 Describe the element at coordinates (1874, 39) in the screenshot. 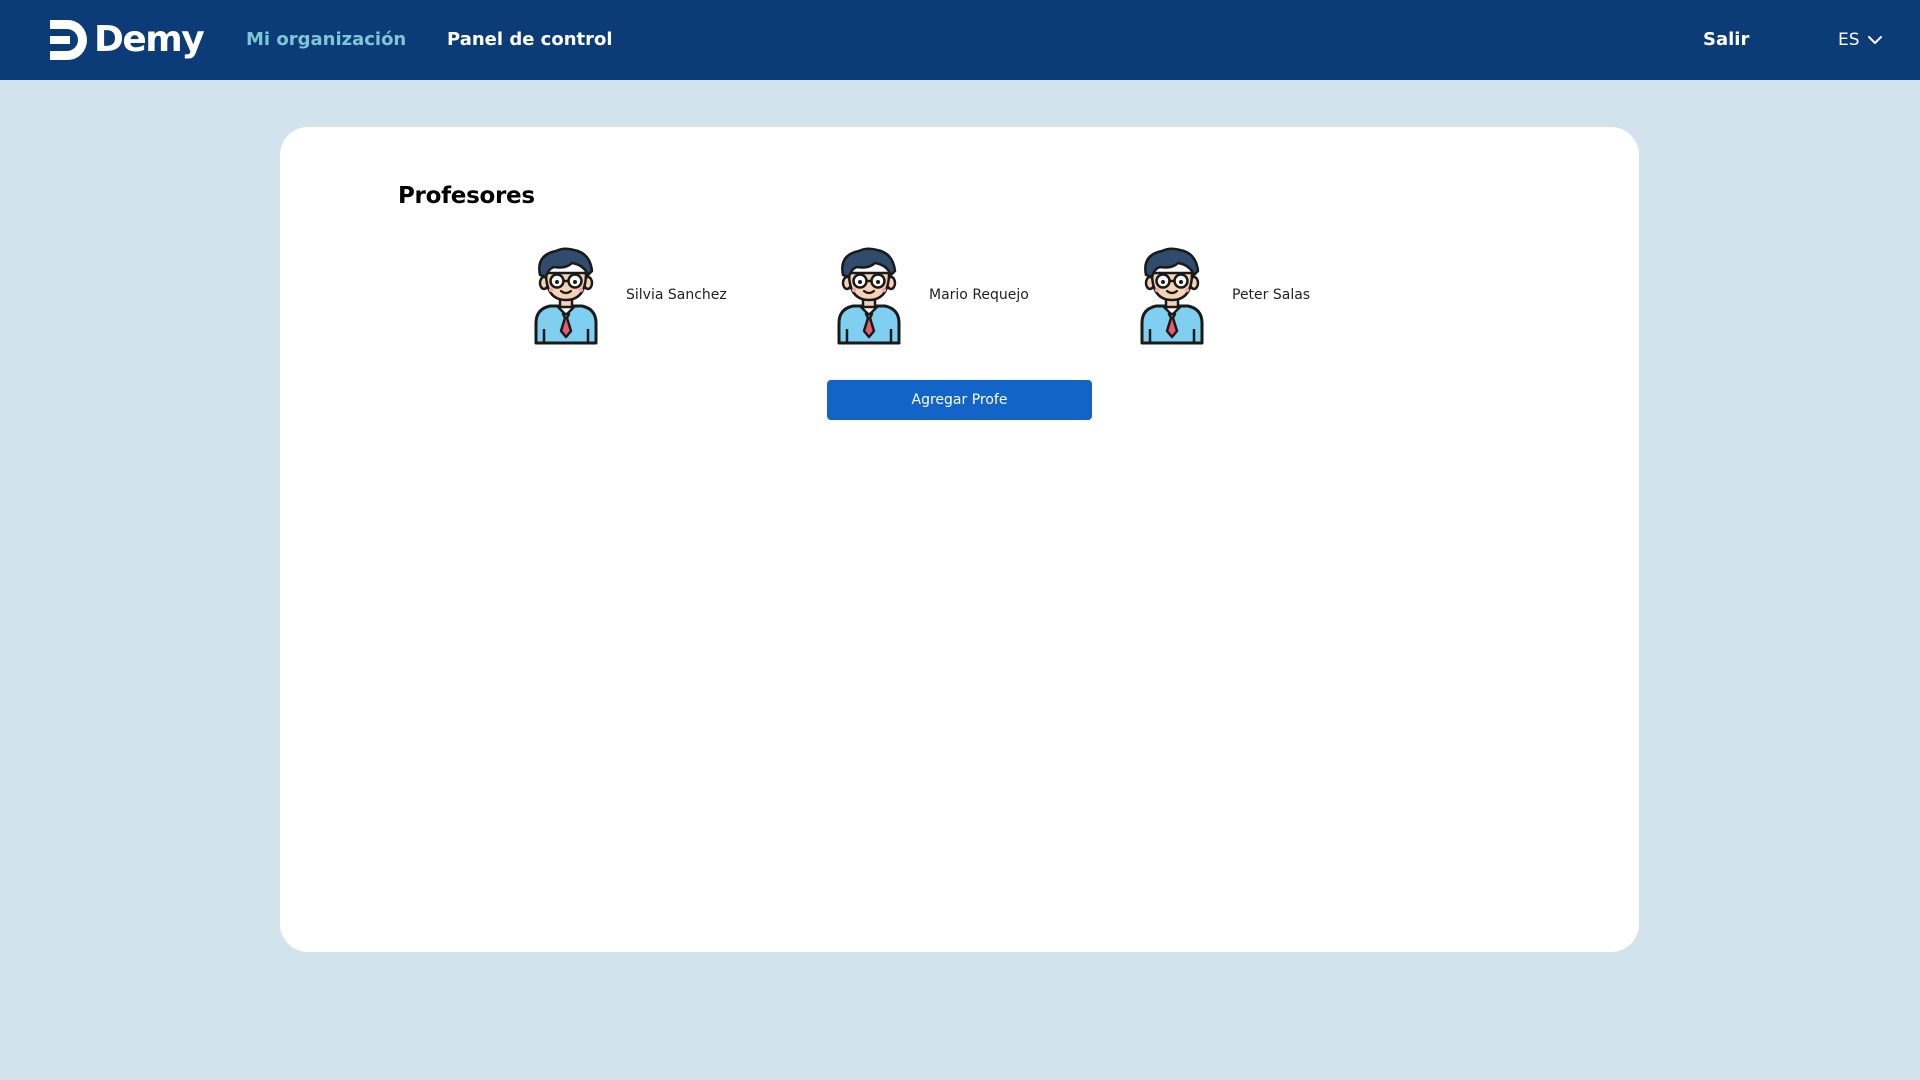

I see `chevron-down-icon` at that location.